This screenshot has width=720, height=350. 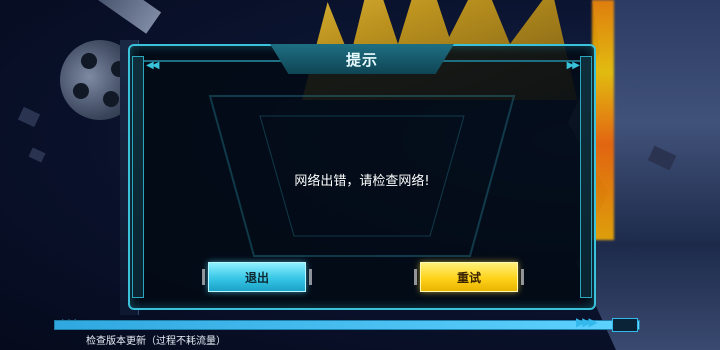 I want to click on dialog-title-tab: 提示, so click(x=362, y=59).